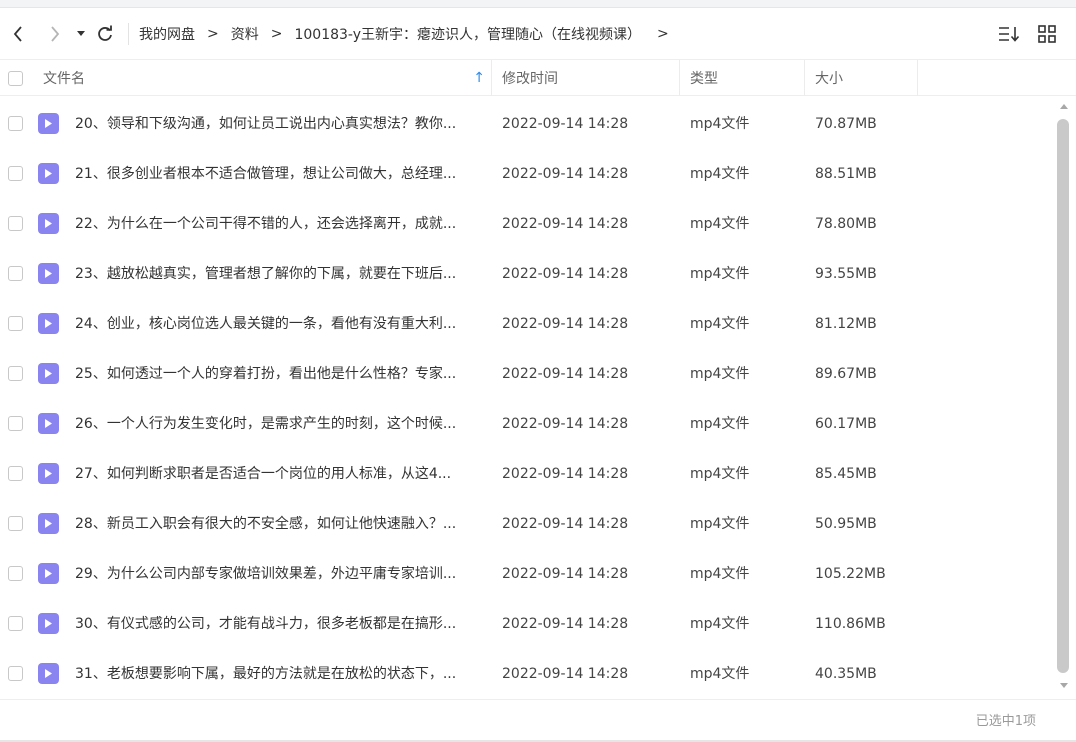 The image size is (1076, 742). Describe the element at coordinates (105, 34) in the screenshot. I see `refresh-button` at that location.